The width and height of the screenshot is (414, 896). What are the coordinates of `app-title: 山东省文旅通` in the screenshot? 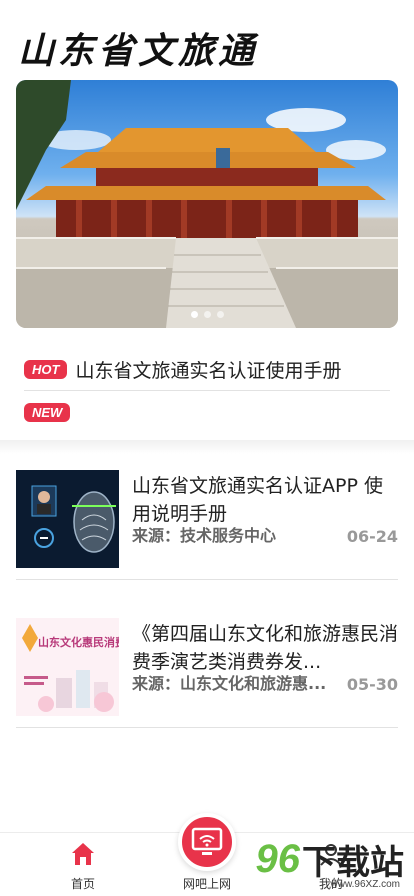 It's located at (138, 51).